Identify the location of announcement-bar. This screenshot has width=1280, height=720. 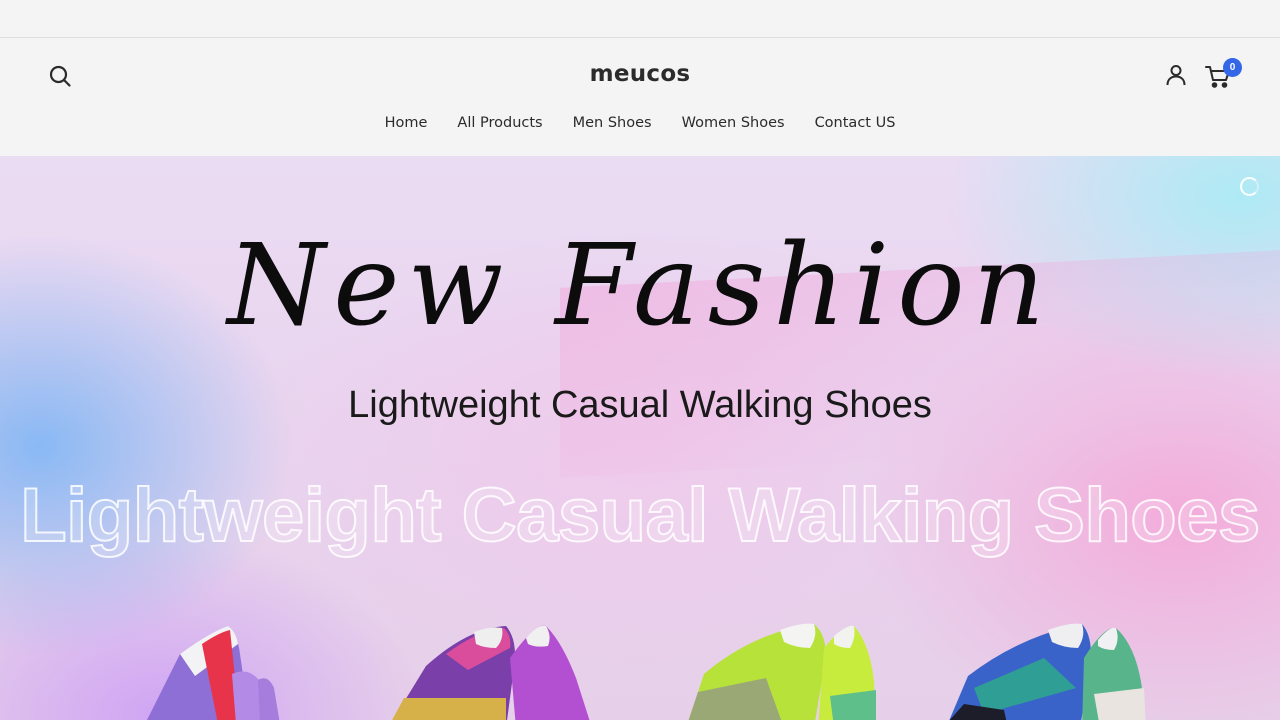
(640, 19).